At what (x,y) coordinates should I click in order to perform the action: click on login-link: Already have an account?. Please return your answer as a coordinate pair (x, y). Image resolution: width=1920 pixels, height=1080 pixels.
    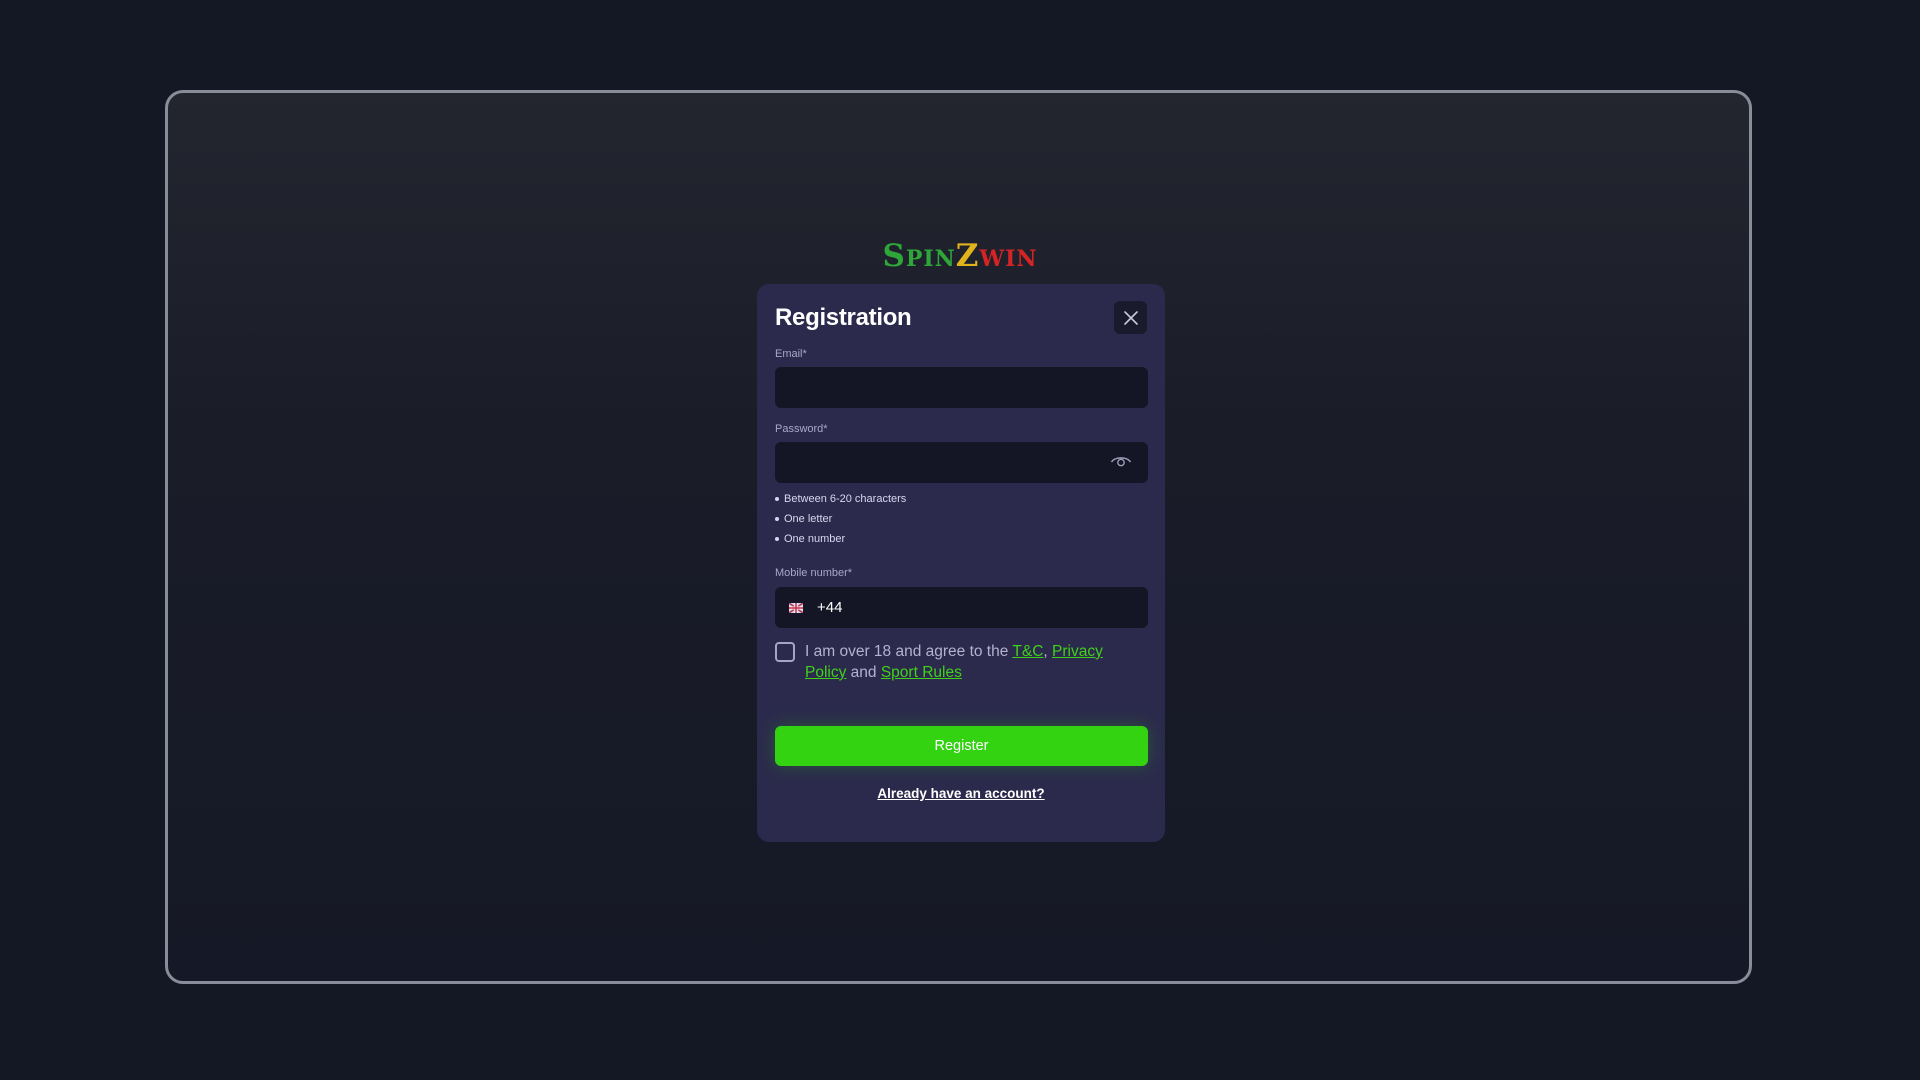
    Looking at the image, I should click on (961, 793).